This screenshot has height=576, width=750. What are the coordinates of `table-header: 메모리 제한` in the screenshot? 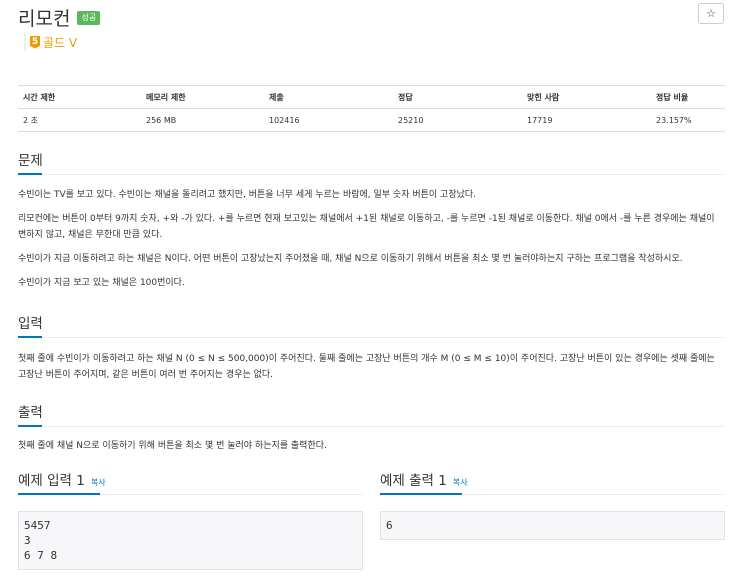 It's located at (202, 97).